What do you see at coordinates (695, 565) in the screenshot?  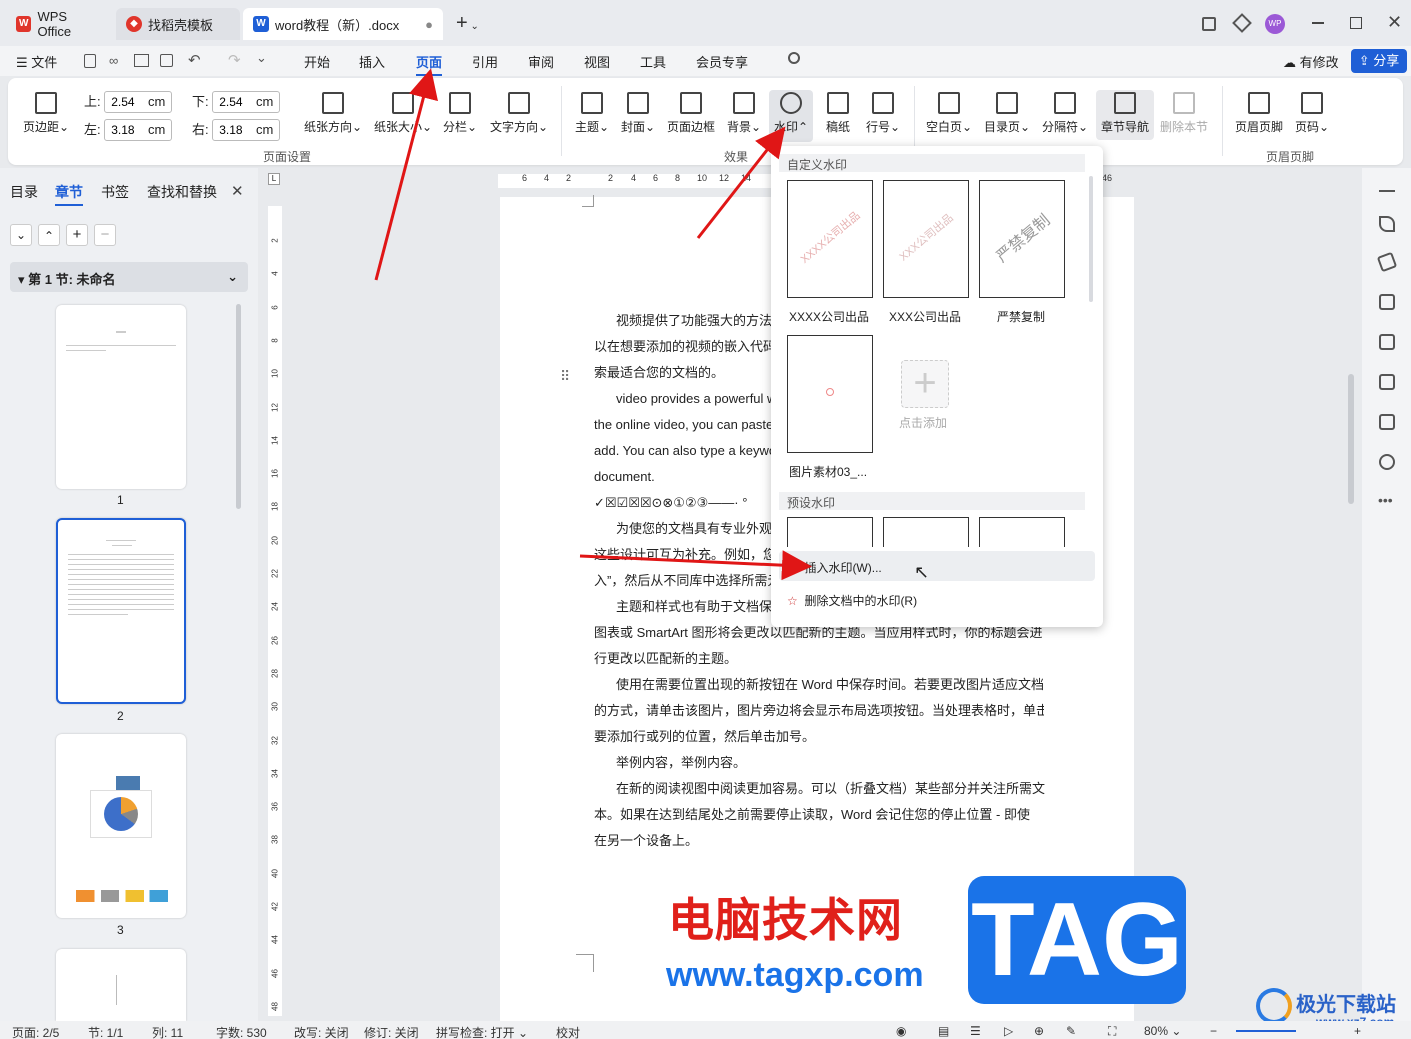 I see `arrow-to-insert-watermark` at bounding box center [695, 565].